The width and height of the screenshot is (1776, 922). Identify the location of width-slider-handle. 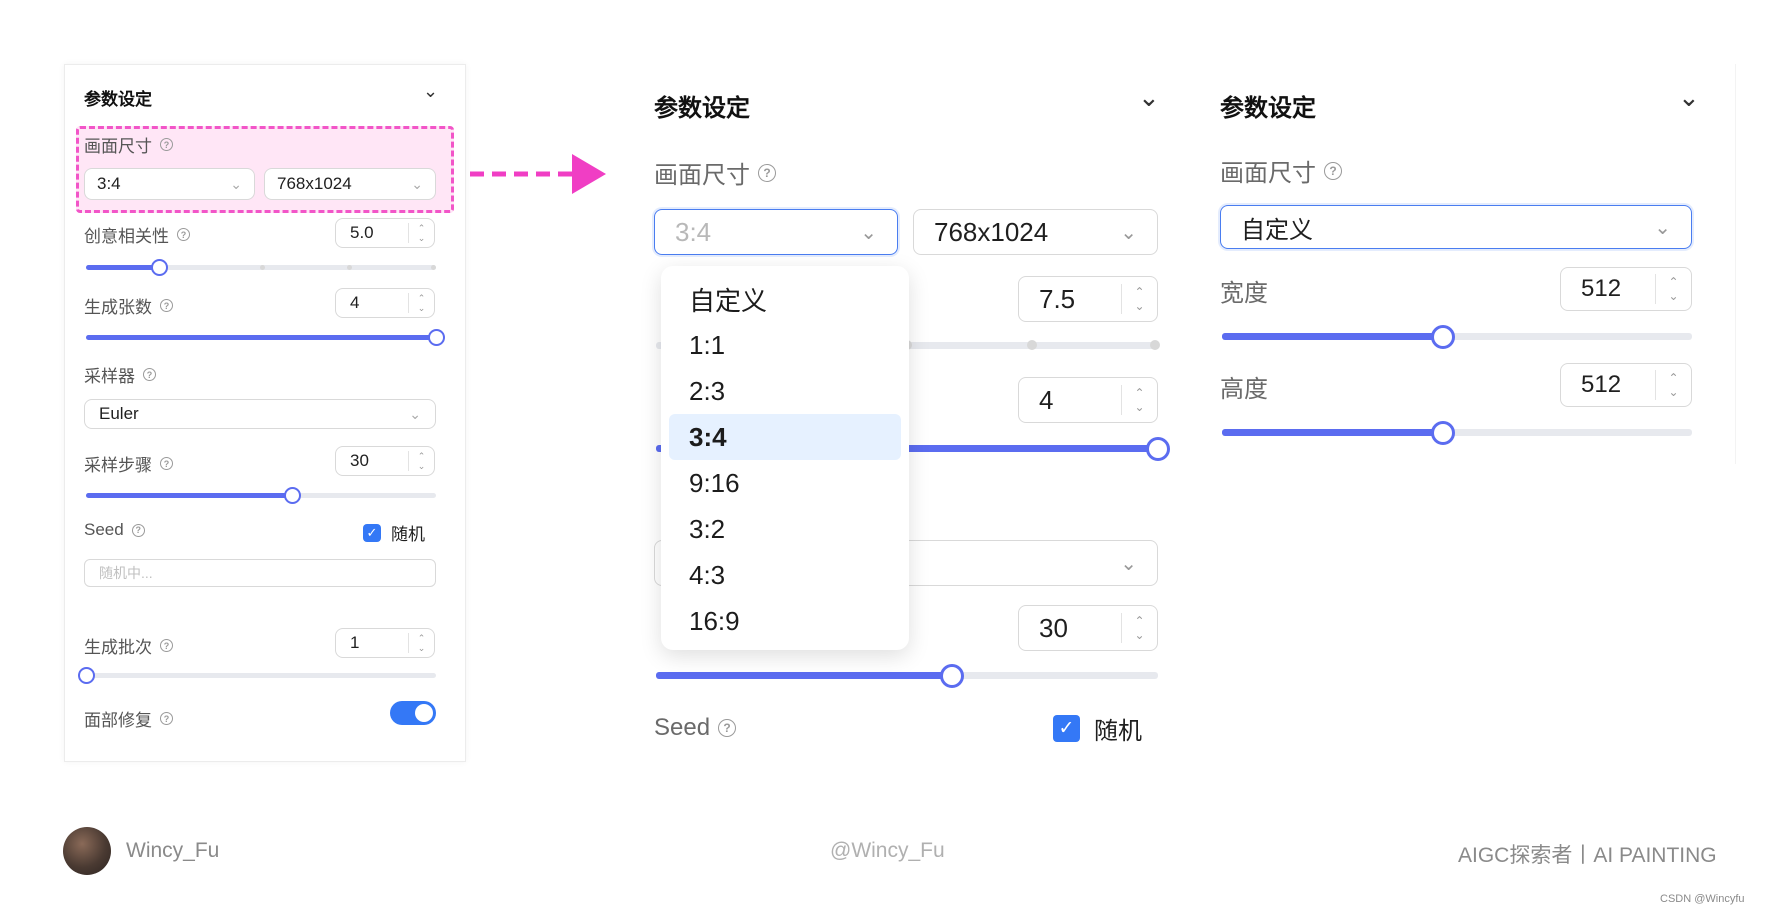
(1442, 337).